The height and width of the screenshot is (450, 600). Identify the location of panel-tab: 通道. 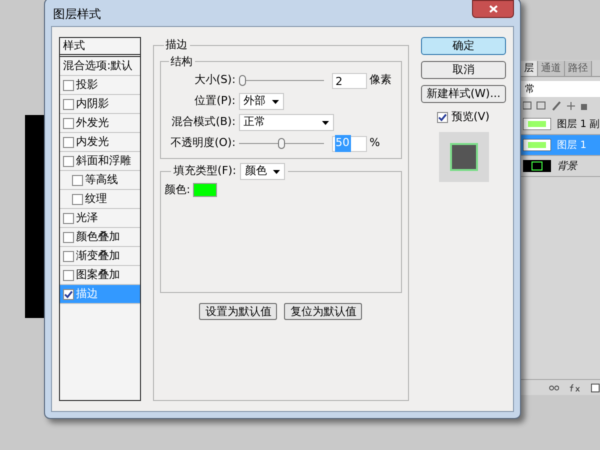
(551, 68).